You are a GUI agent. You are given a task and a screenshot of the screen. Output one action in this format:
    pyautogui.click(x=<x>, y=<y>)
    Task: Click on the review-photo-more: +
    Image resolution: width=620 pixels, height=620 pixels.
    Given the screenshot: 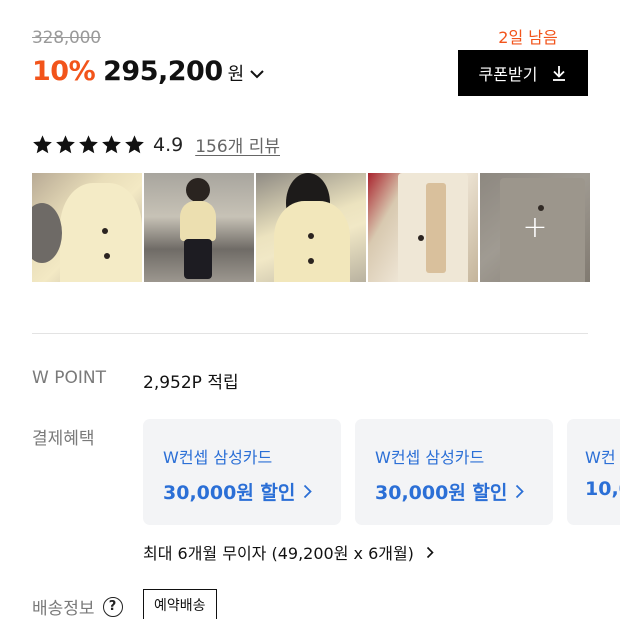 What is the action you would take?
    pyautogui.click(x=535, y=227)
    